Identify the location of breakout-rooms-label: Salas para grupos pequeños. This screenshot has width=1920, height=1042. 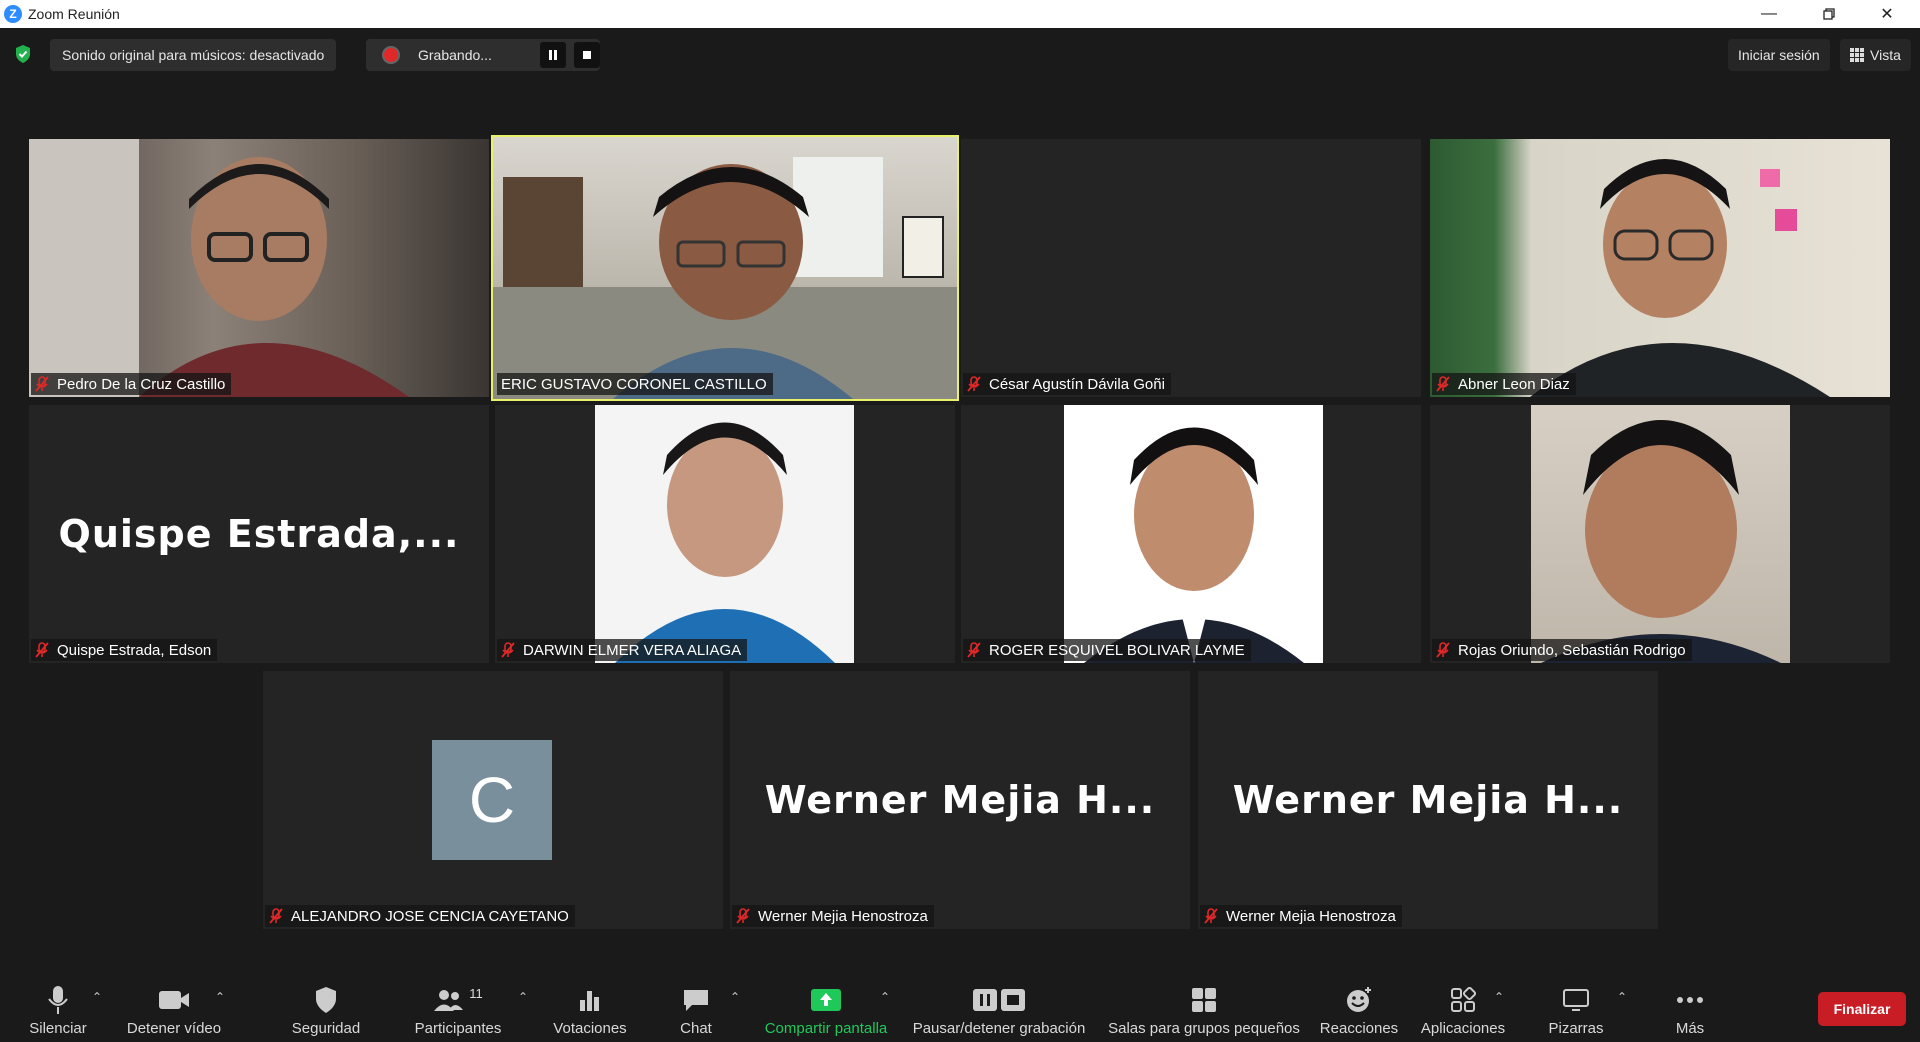
(1204, 1028).